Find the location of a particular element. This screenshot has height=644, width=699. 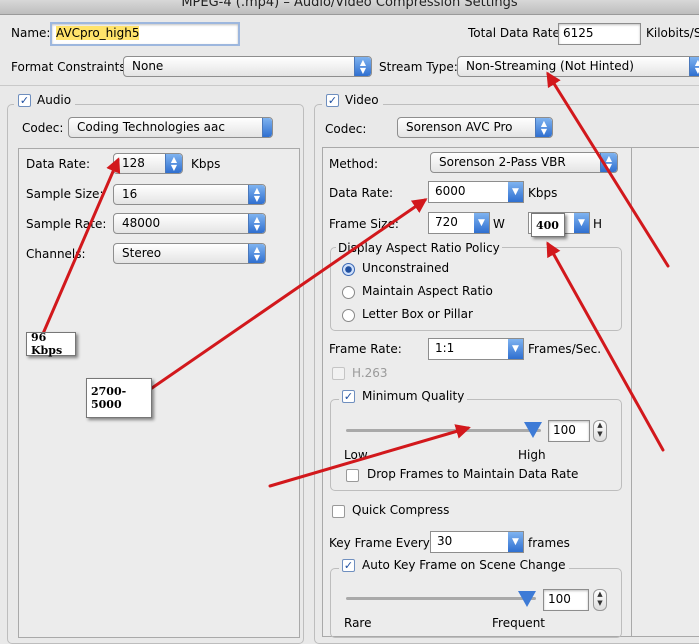

arrow-height is located at coordinates (605, 346).